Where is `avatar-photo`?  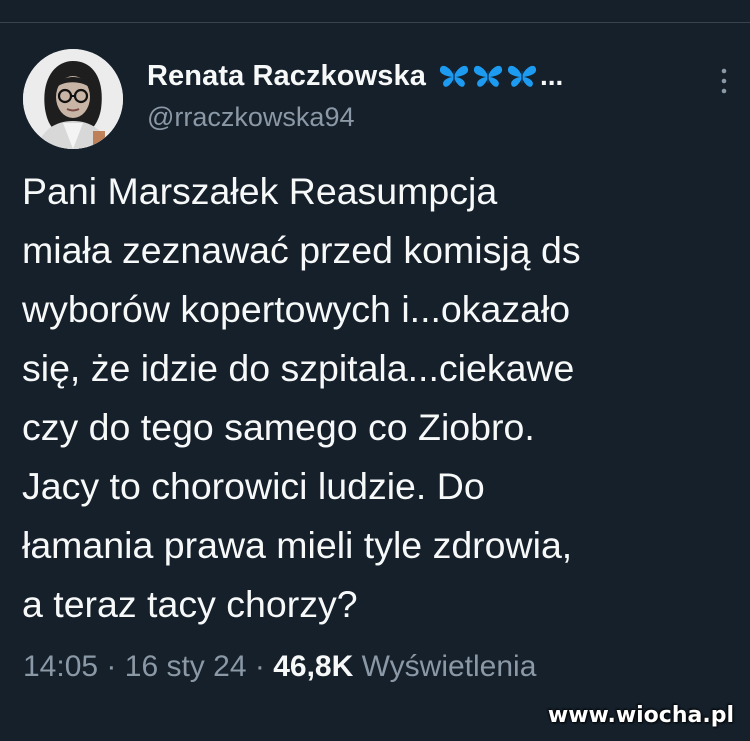
avatar-photo is located at coordinates (73, 99).